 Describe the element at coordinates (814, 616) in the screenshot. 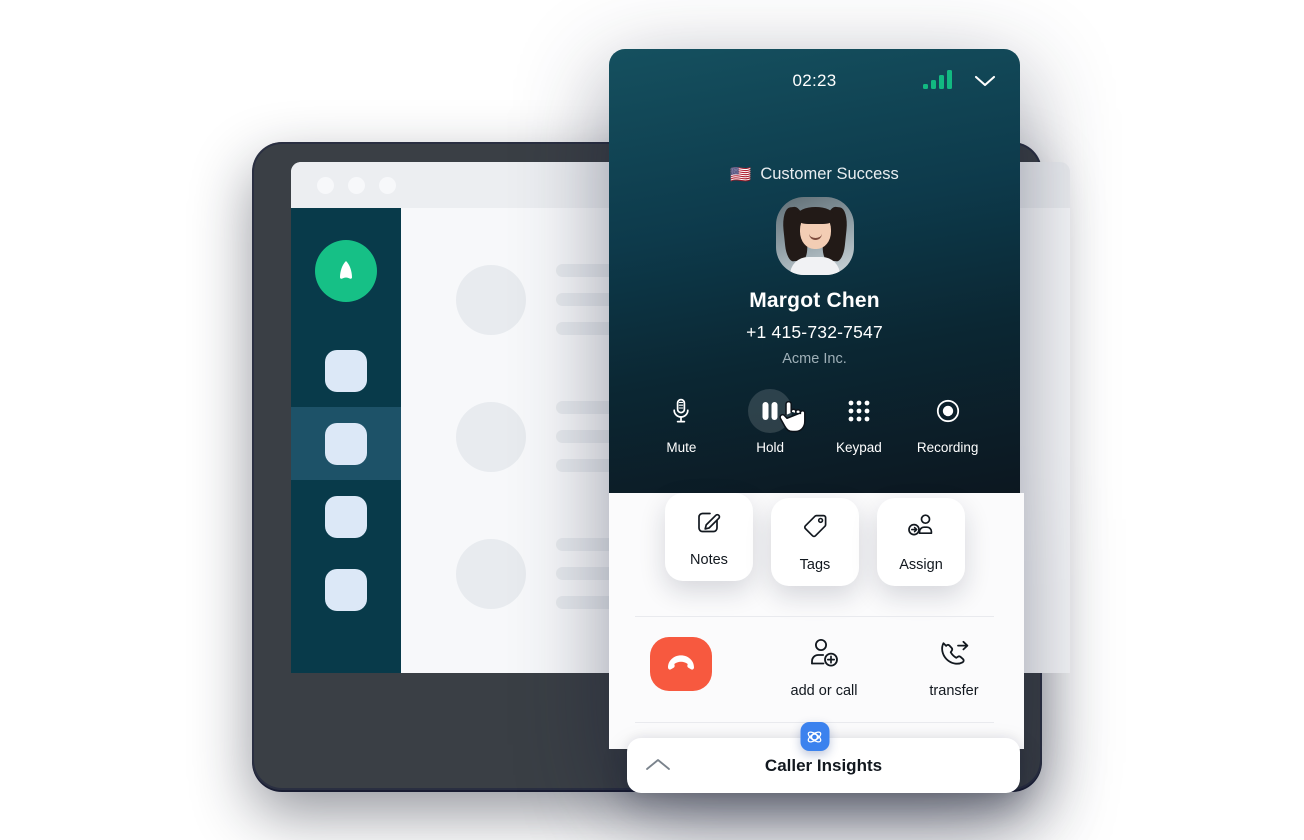

I see `divider-top` at that location.